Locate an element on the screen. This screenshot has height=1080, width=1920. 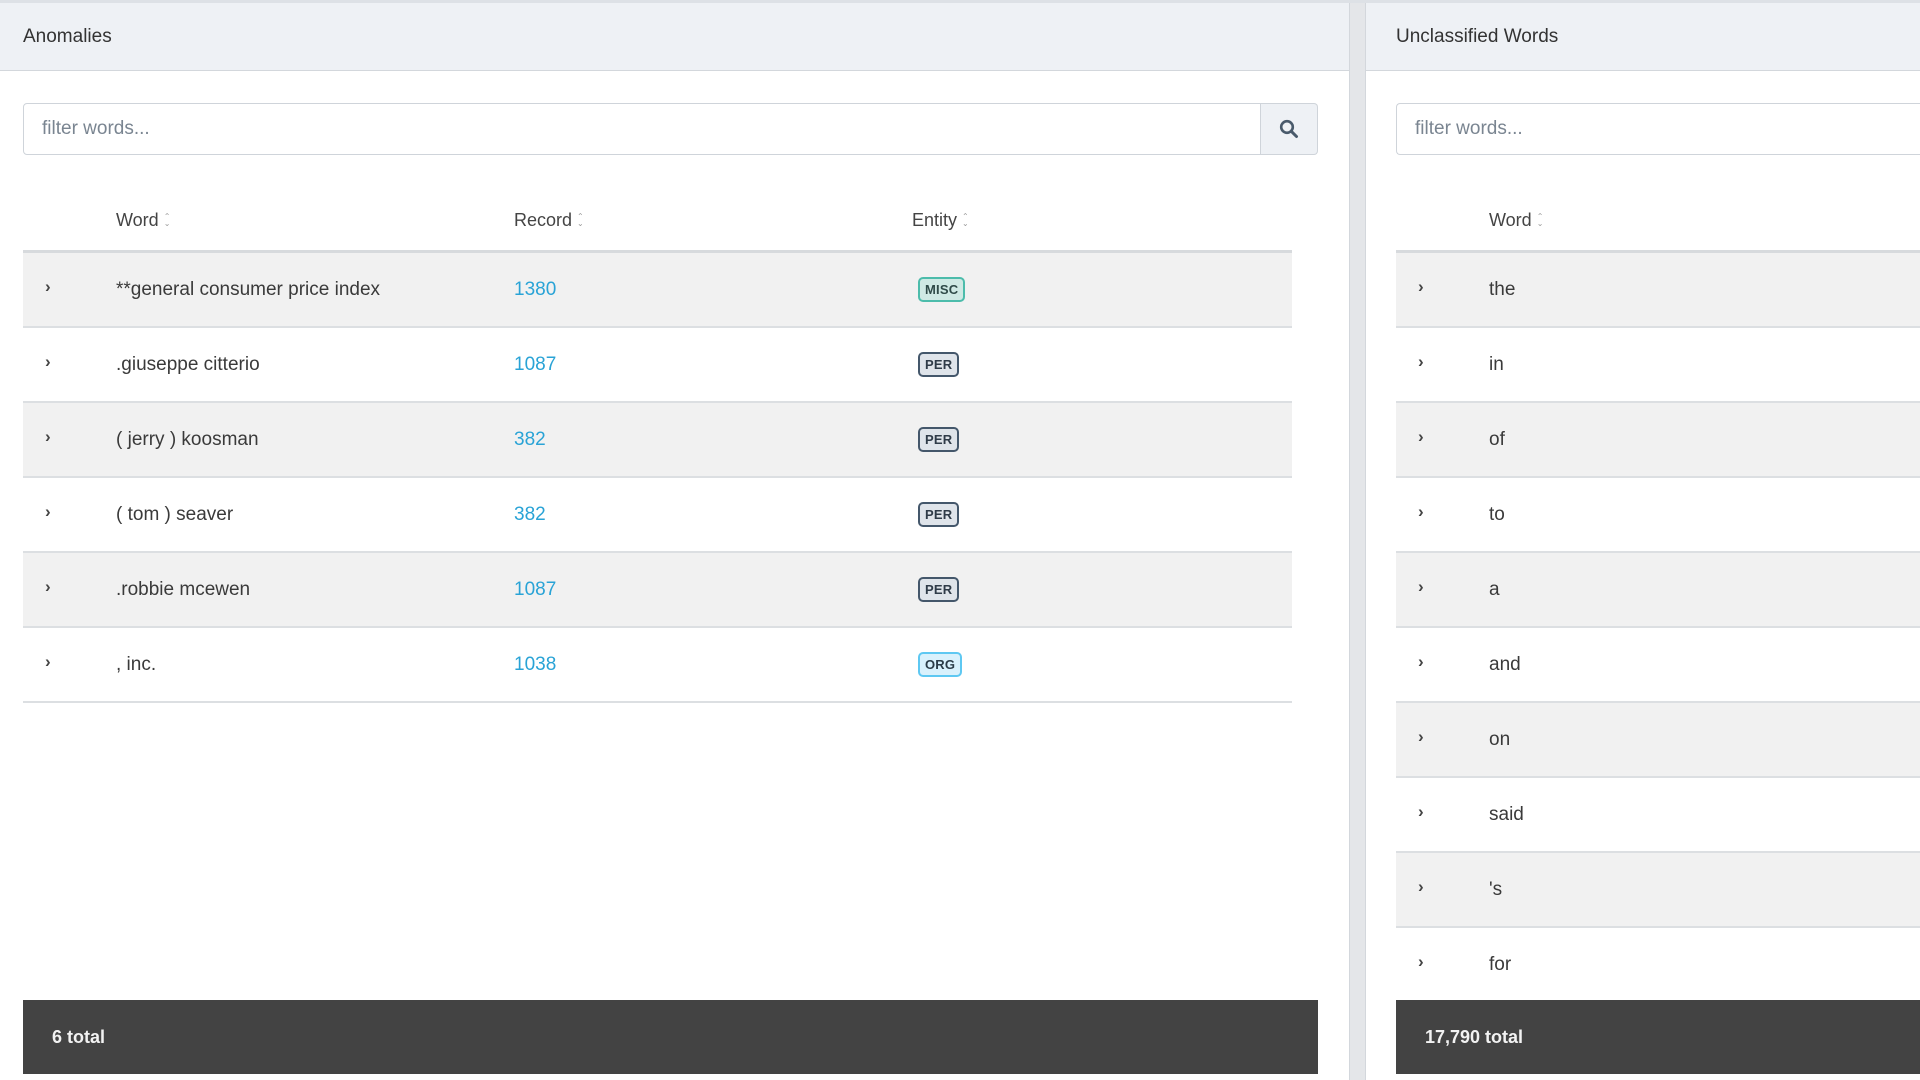
table-row: › to is located at coordinates (1658, 515).